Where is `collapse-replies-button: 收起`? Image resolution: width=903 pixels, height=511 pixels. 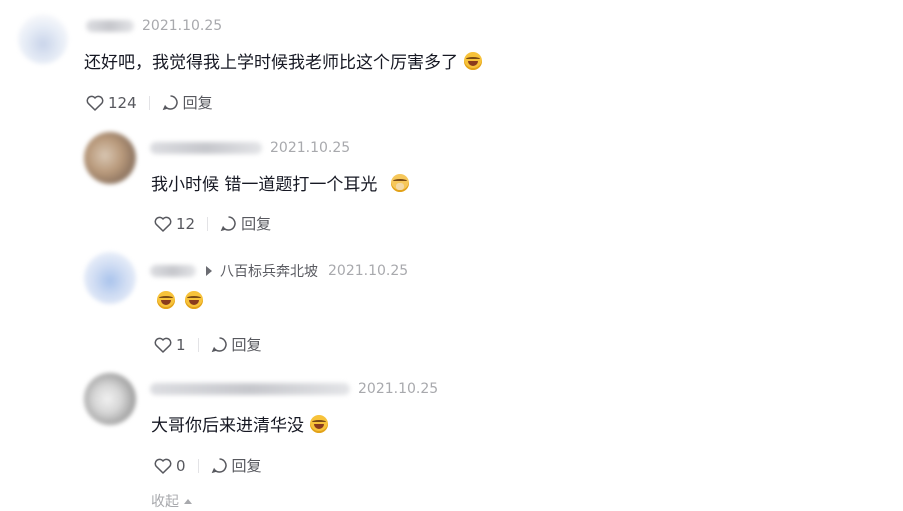
collapse-replies-button: 收起 is located at coordinates (171, 501).